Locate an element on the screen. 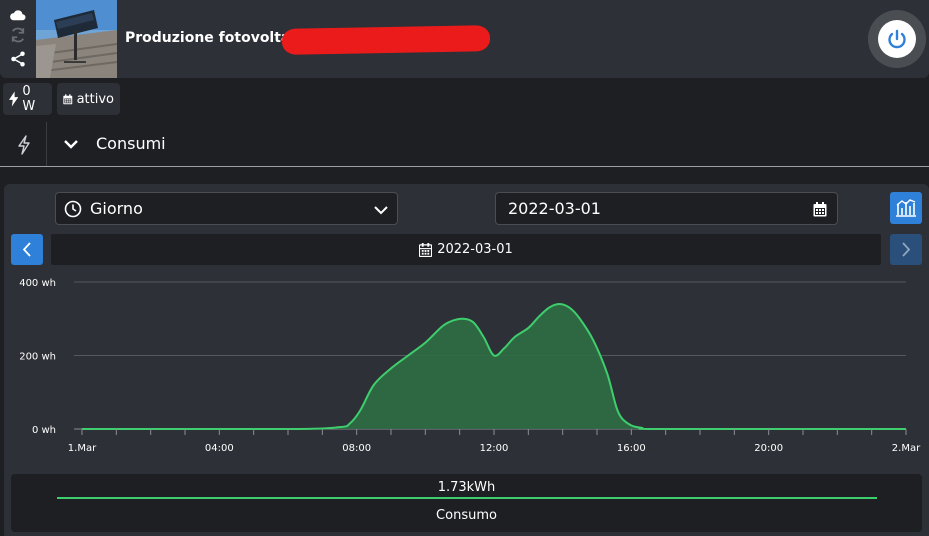 The height and width of the screenshot is (536, 929). legend-label: Consumo is located at coordinates (466, 515).